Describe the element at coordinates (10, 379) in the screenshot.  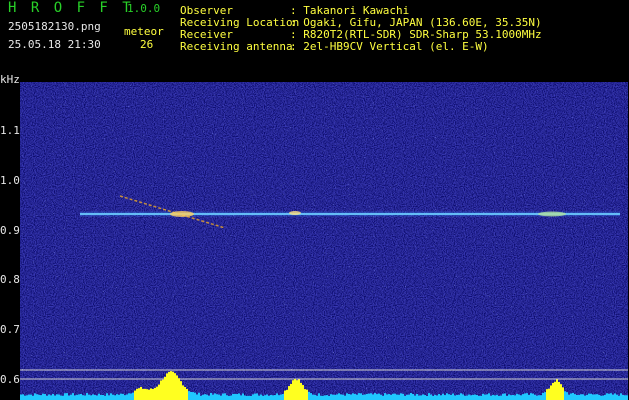
I see `y-tick-label: 0.6` at that location.